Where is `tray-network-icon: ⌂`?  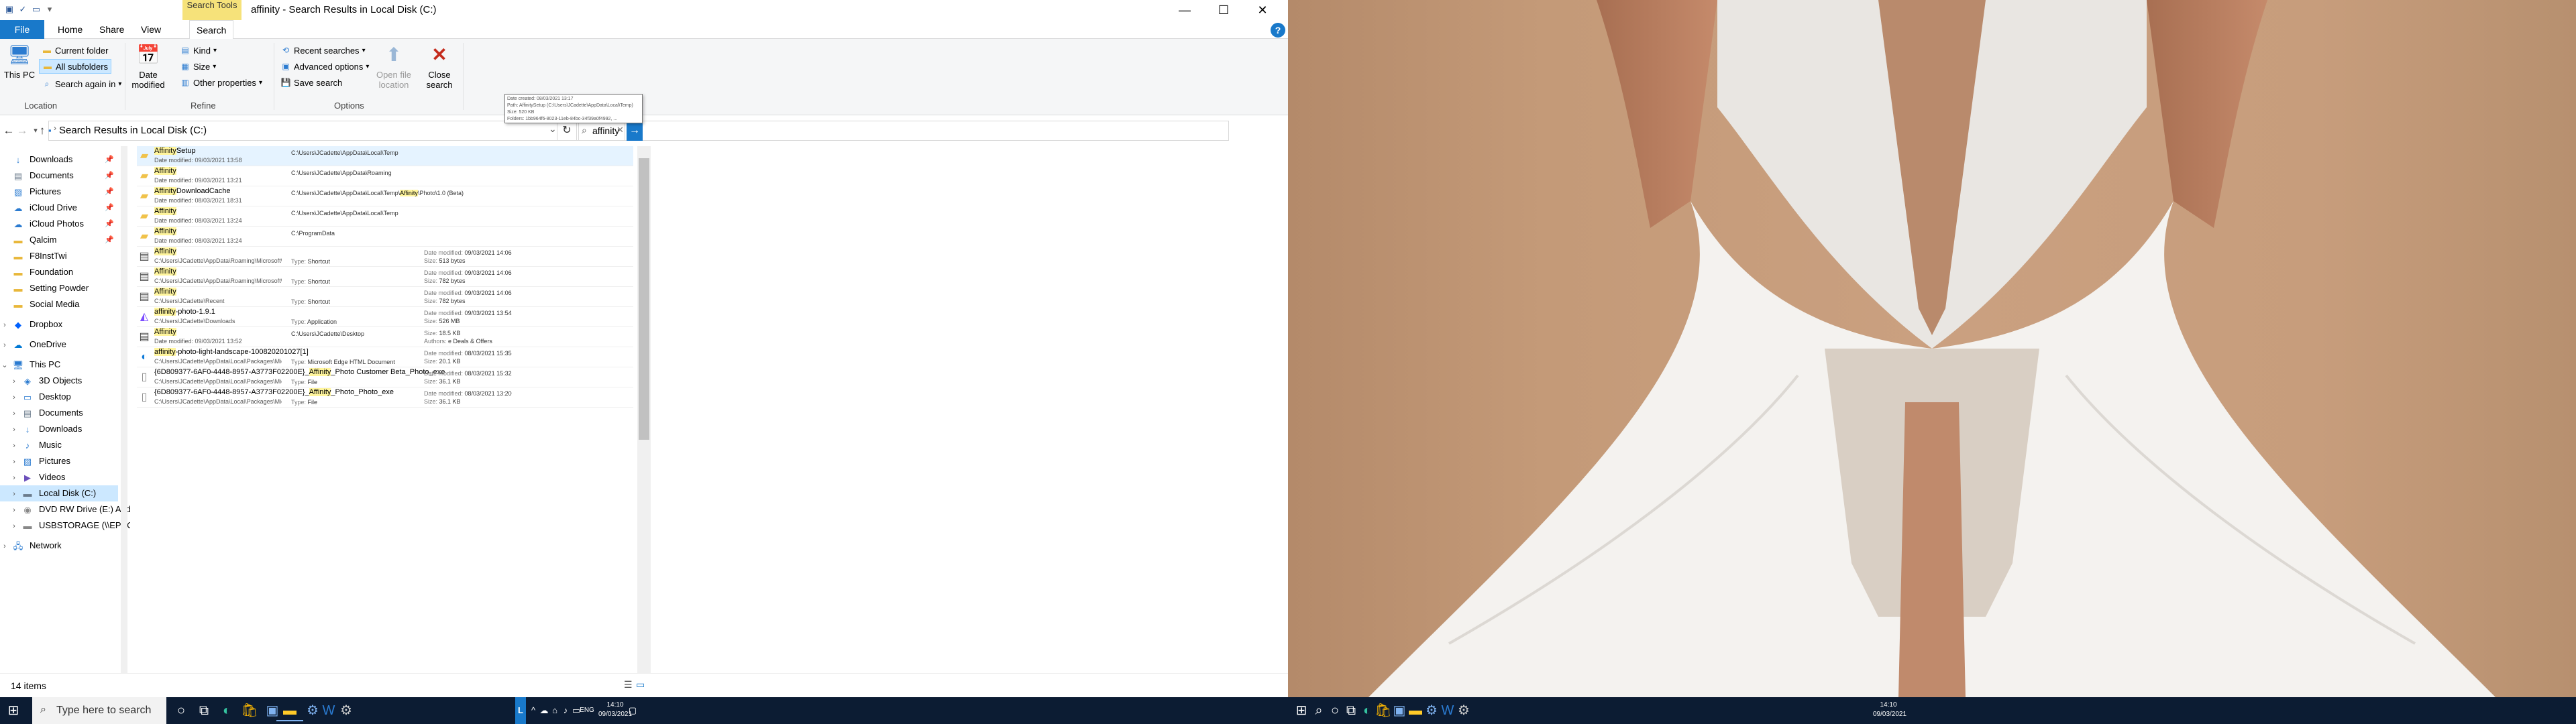
tray-network-icon: ⌂ is located at coordinates (554, 710).